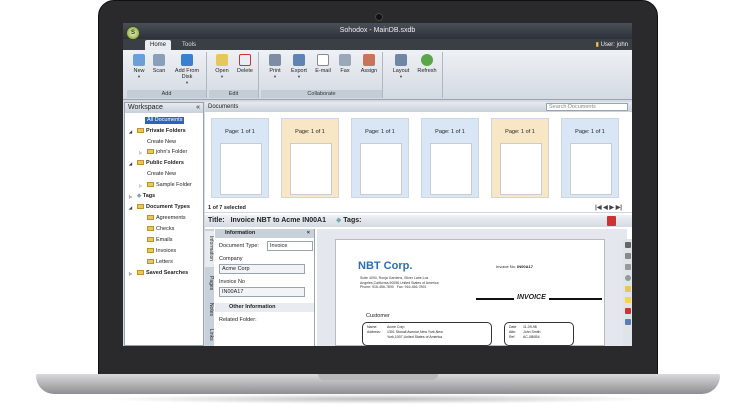 This screenshot has height=417, width=756. What do you see at coordinates (189, 45) in the screenshot?
I see `tab-tools: Tools` at bounding box center [189, 45].